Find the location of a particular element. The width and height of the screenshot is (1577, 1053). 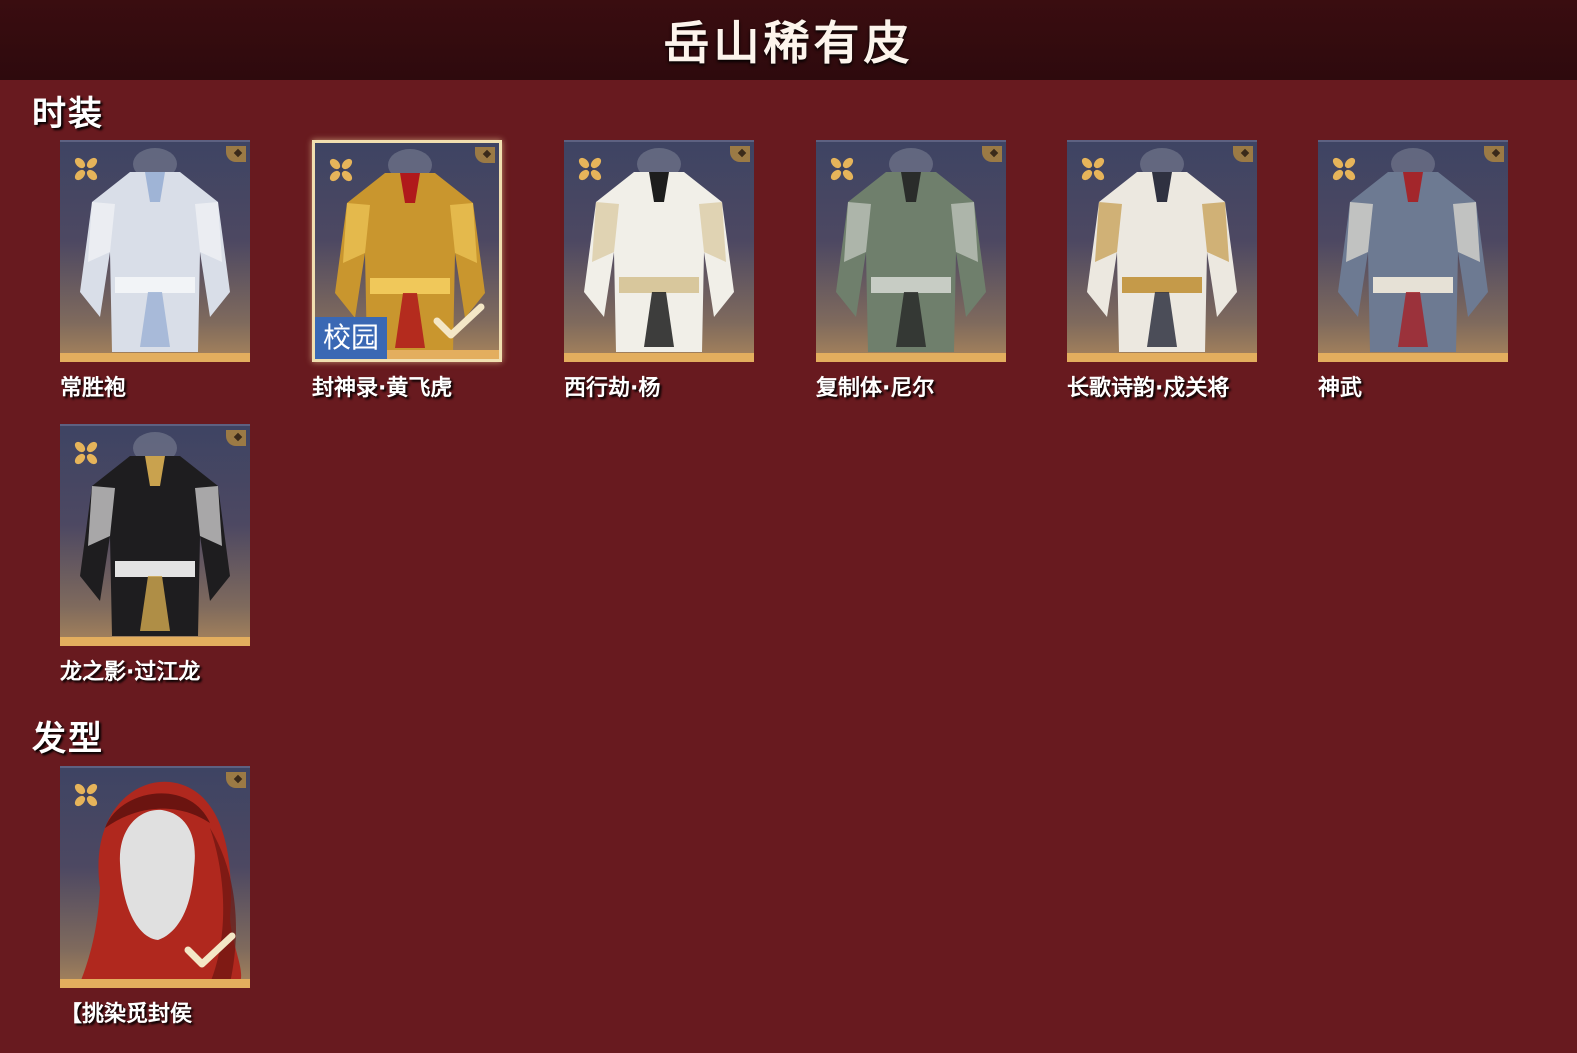

skin-card: 复制体·尼尔 is located at coordinates (911, 271).